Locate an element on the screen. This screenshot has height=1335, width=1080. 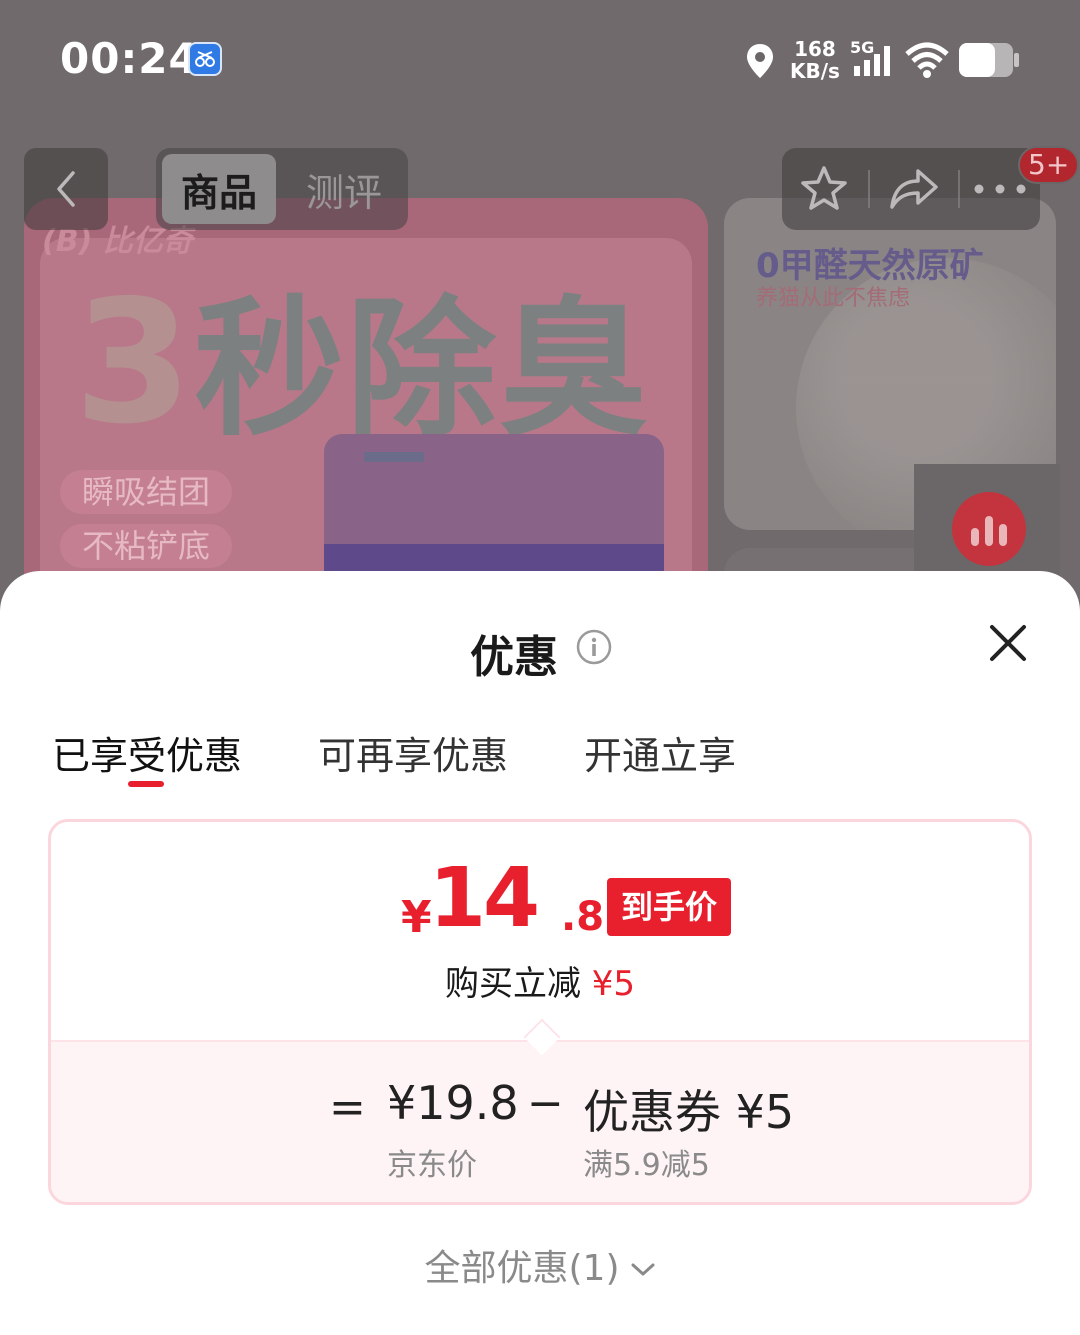
battery-icon is located at coordinates (989, 60).